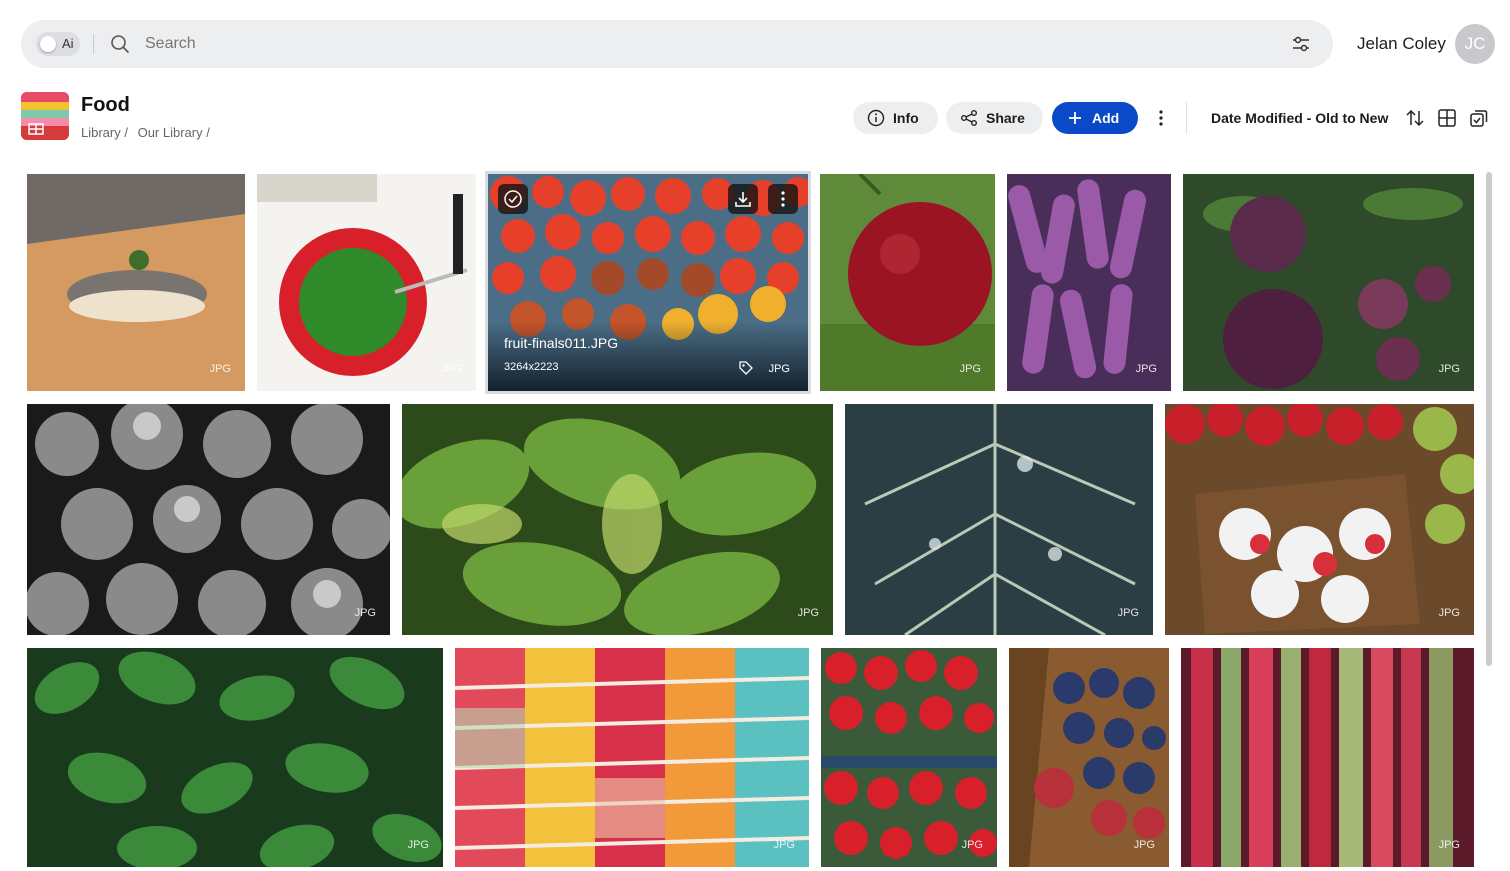 The image size is (1510, 871). What do you see at coordinates (648, 282) in the screenshot?
I see `asset-tile-selected: fruit-finals011.JPG 3264x2223 JPG` at bounding box center [648, 282].